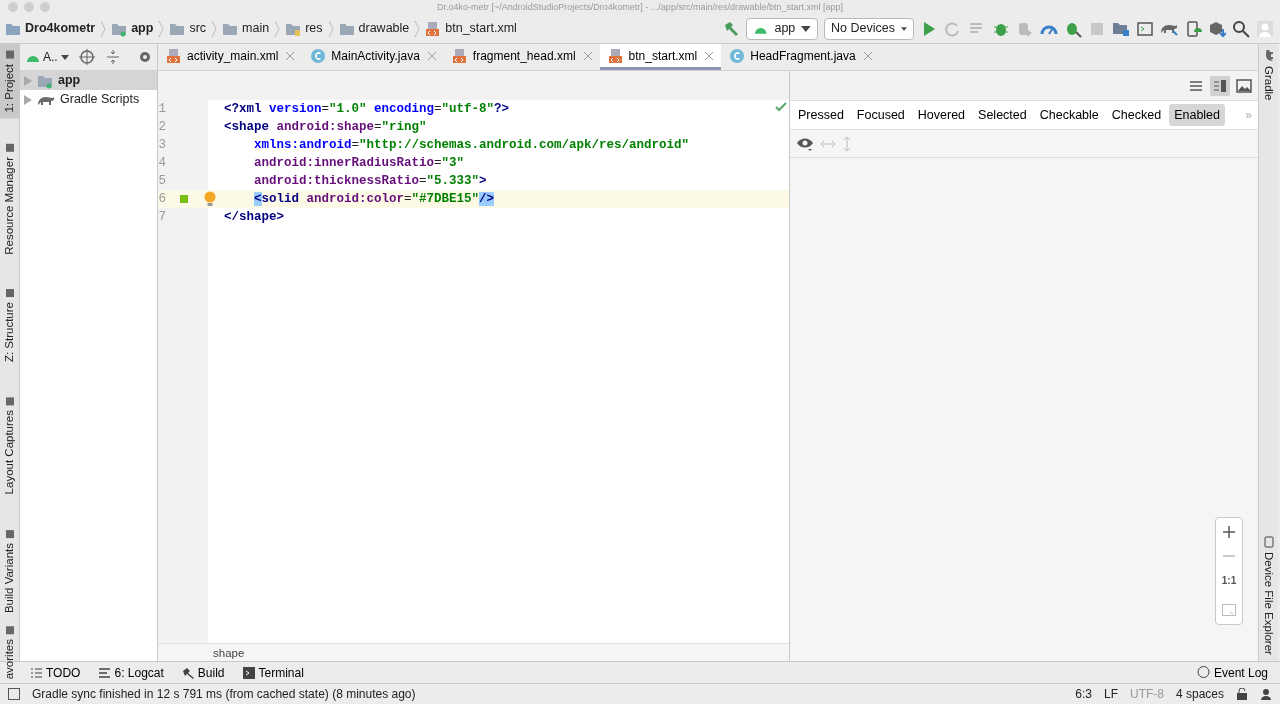  Describe the element at coordinates (471, 28) in the screenshot. I see `breadcrumb: btn_start.xml` at that location.